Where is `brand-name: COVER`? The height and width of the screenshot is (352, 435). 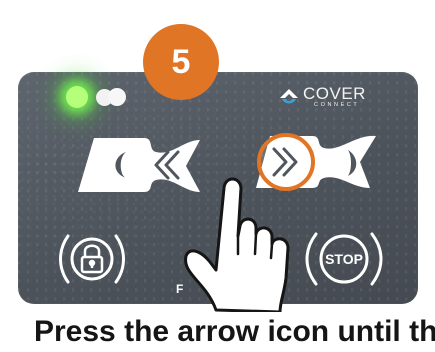
brand-name: COVER is located at coordinates (334, 94).